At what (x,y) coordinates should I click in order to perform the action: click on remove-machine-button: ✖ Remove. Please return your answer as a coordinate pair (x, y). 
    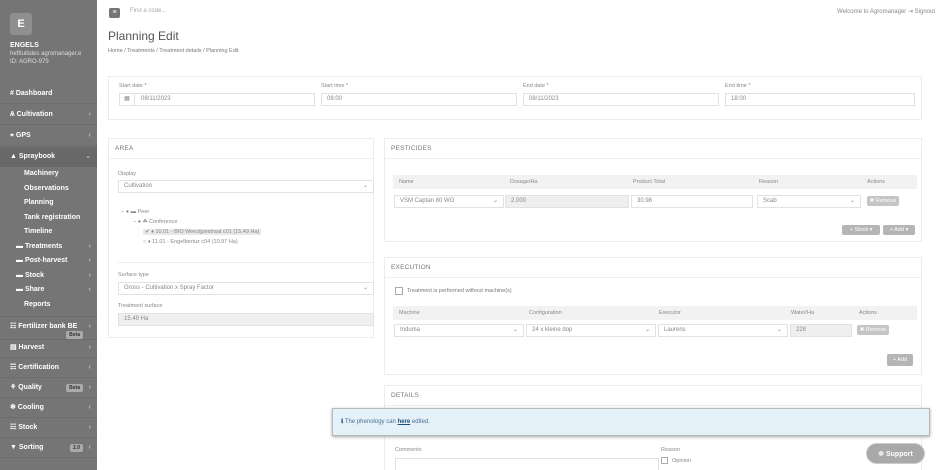
    Looking at the image, I should click on (873, 330).